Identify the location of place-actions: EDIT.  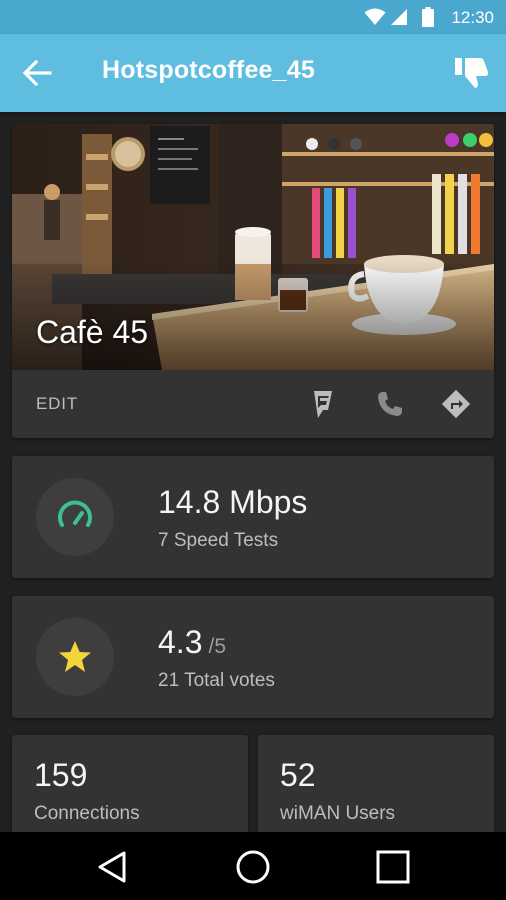
(253, 404).